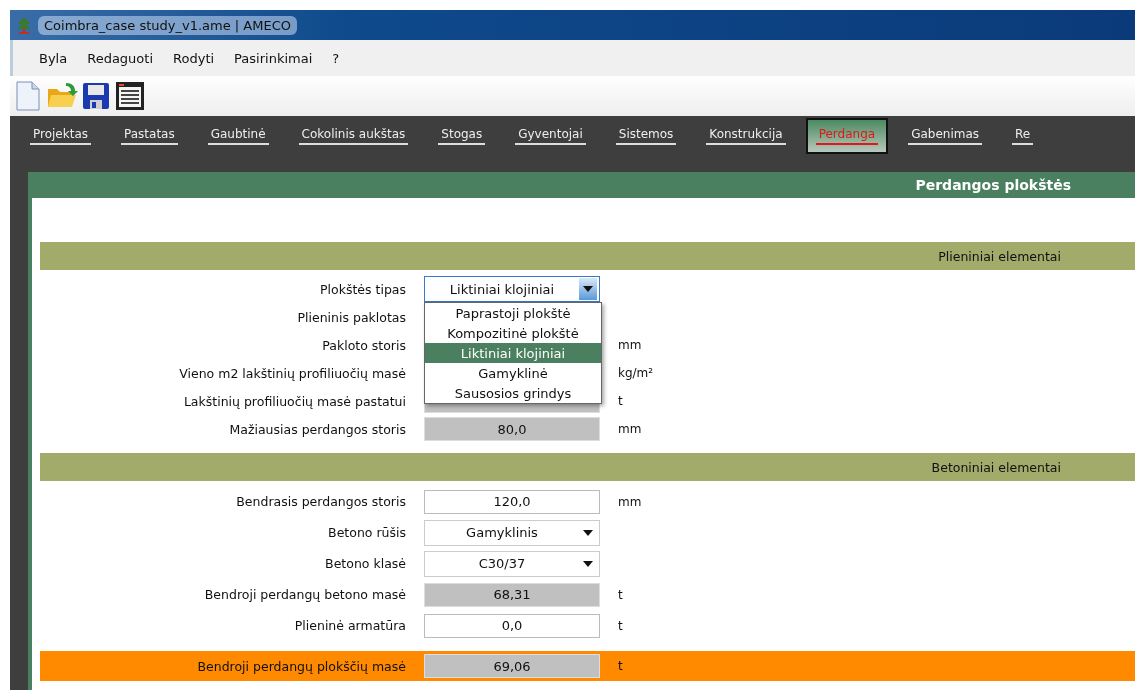 This screenshot has height=690, width=1135. What do you see at coordinates (130, 96) in the screenshot?
I see `list-icon` at bounding box center [130, 96].